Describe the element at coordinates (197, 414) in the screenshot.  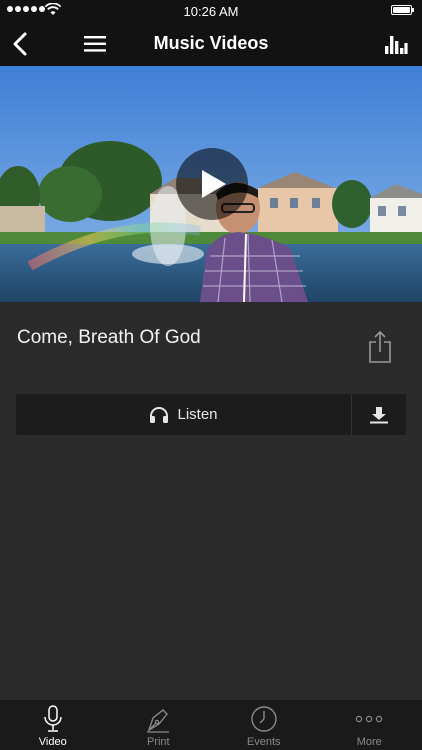
I see `listen-label: Listen` at that location.